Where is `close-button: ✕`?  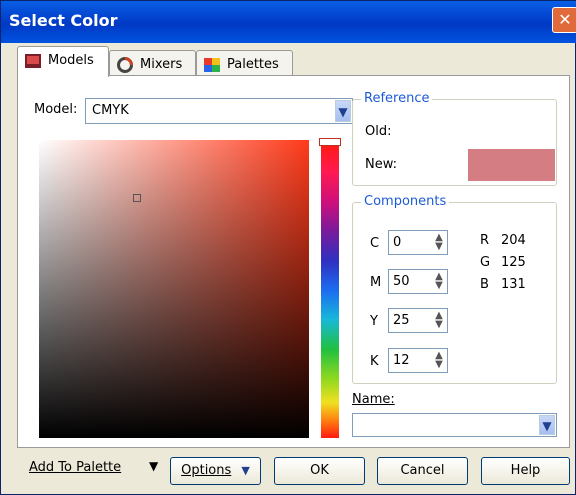 close-button: ✕ is located at coordinates (564, 20).